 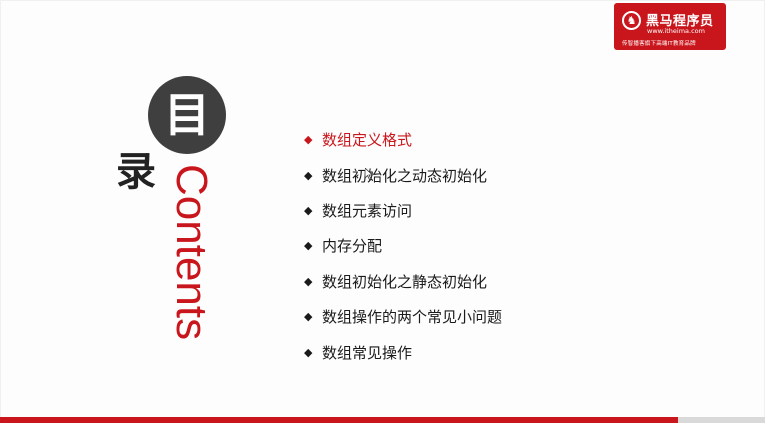 What do you see at coordinates (369, 174) in the screenshot?
I see `mouse-cursor-icon` at bounding box center [369, 174].